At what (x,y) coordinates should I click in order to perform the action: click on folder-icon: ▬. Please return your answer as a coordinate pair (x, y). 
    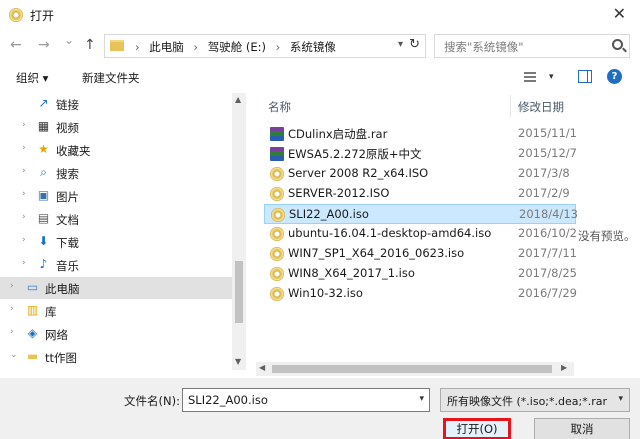
    Looking at the image, I should click on (32, 356).